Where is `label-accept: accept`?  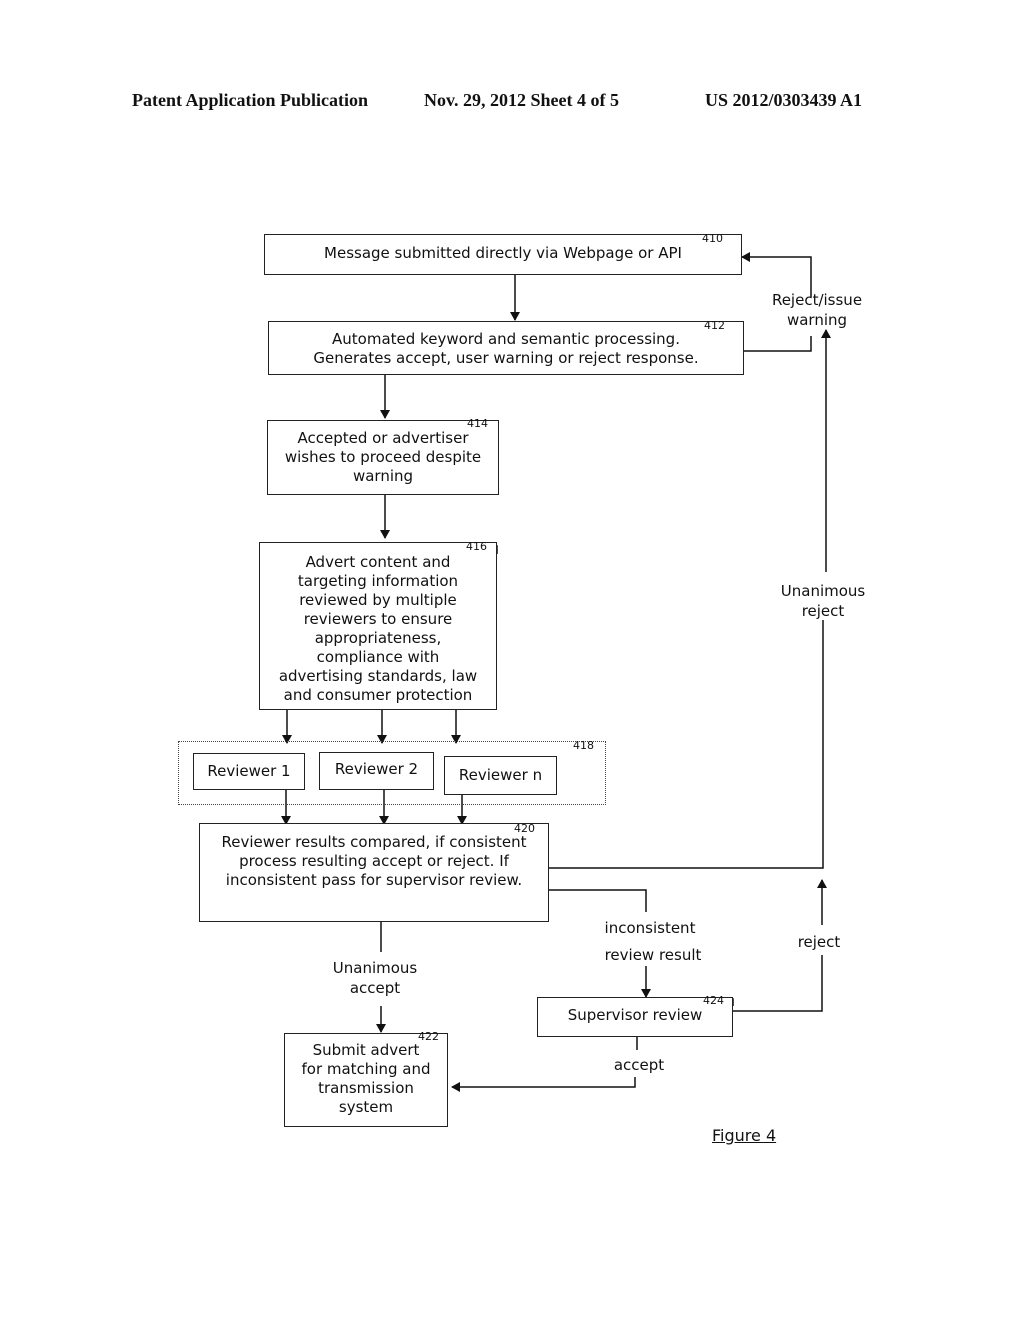
label-accept: accept is located at coordinates (639, 1065).